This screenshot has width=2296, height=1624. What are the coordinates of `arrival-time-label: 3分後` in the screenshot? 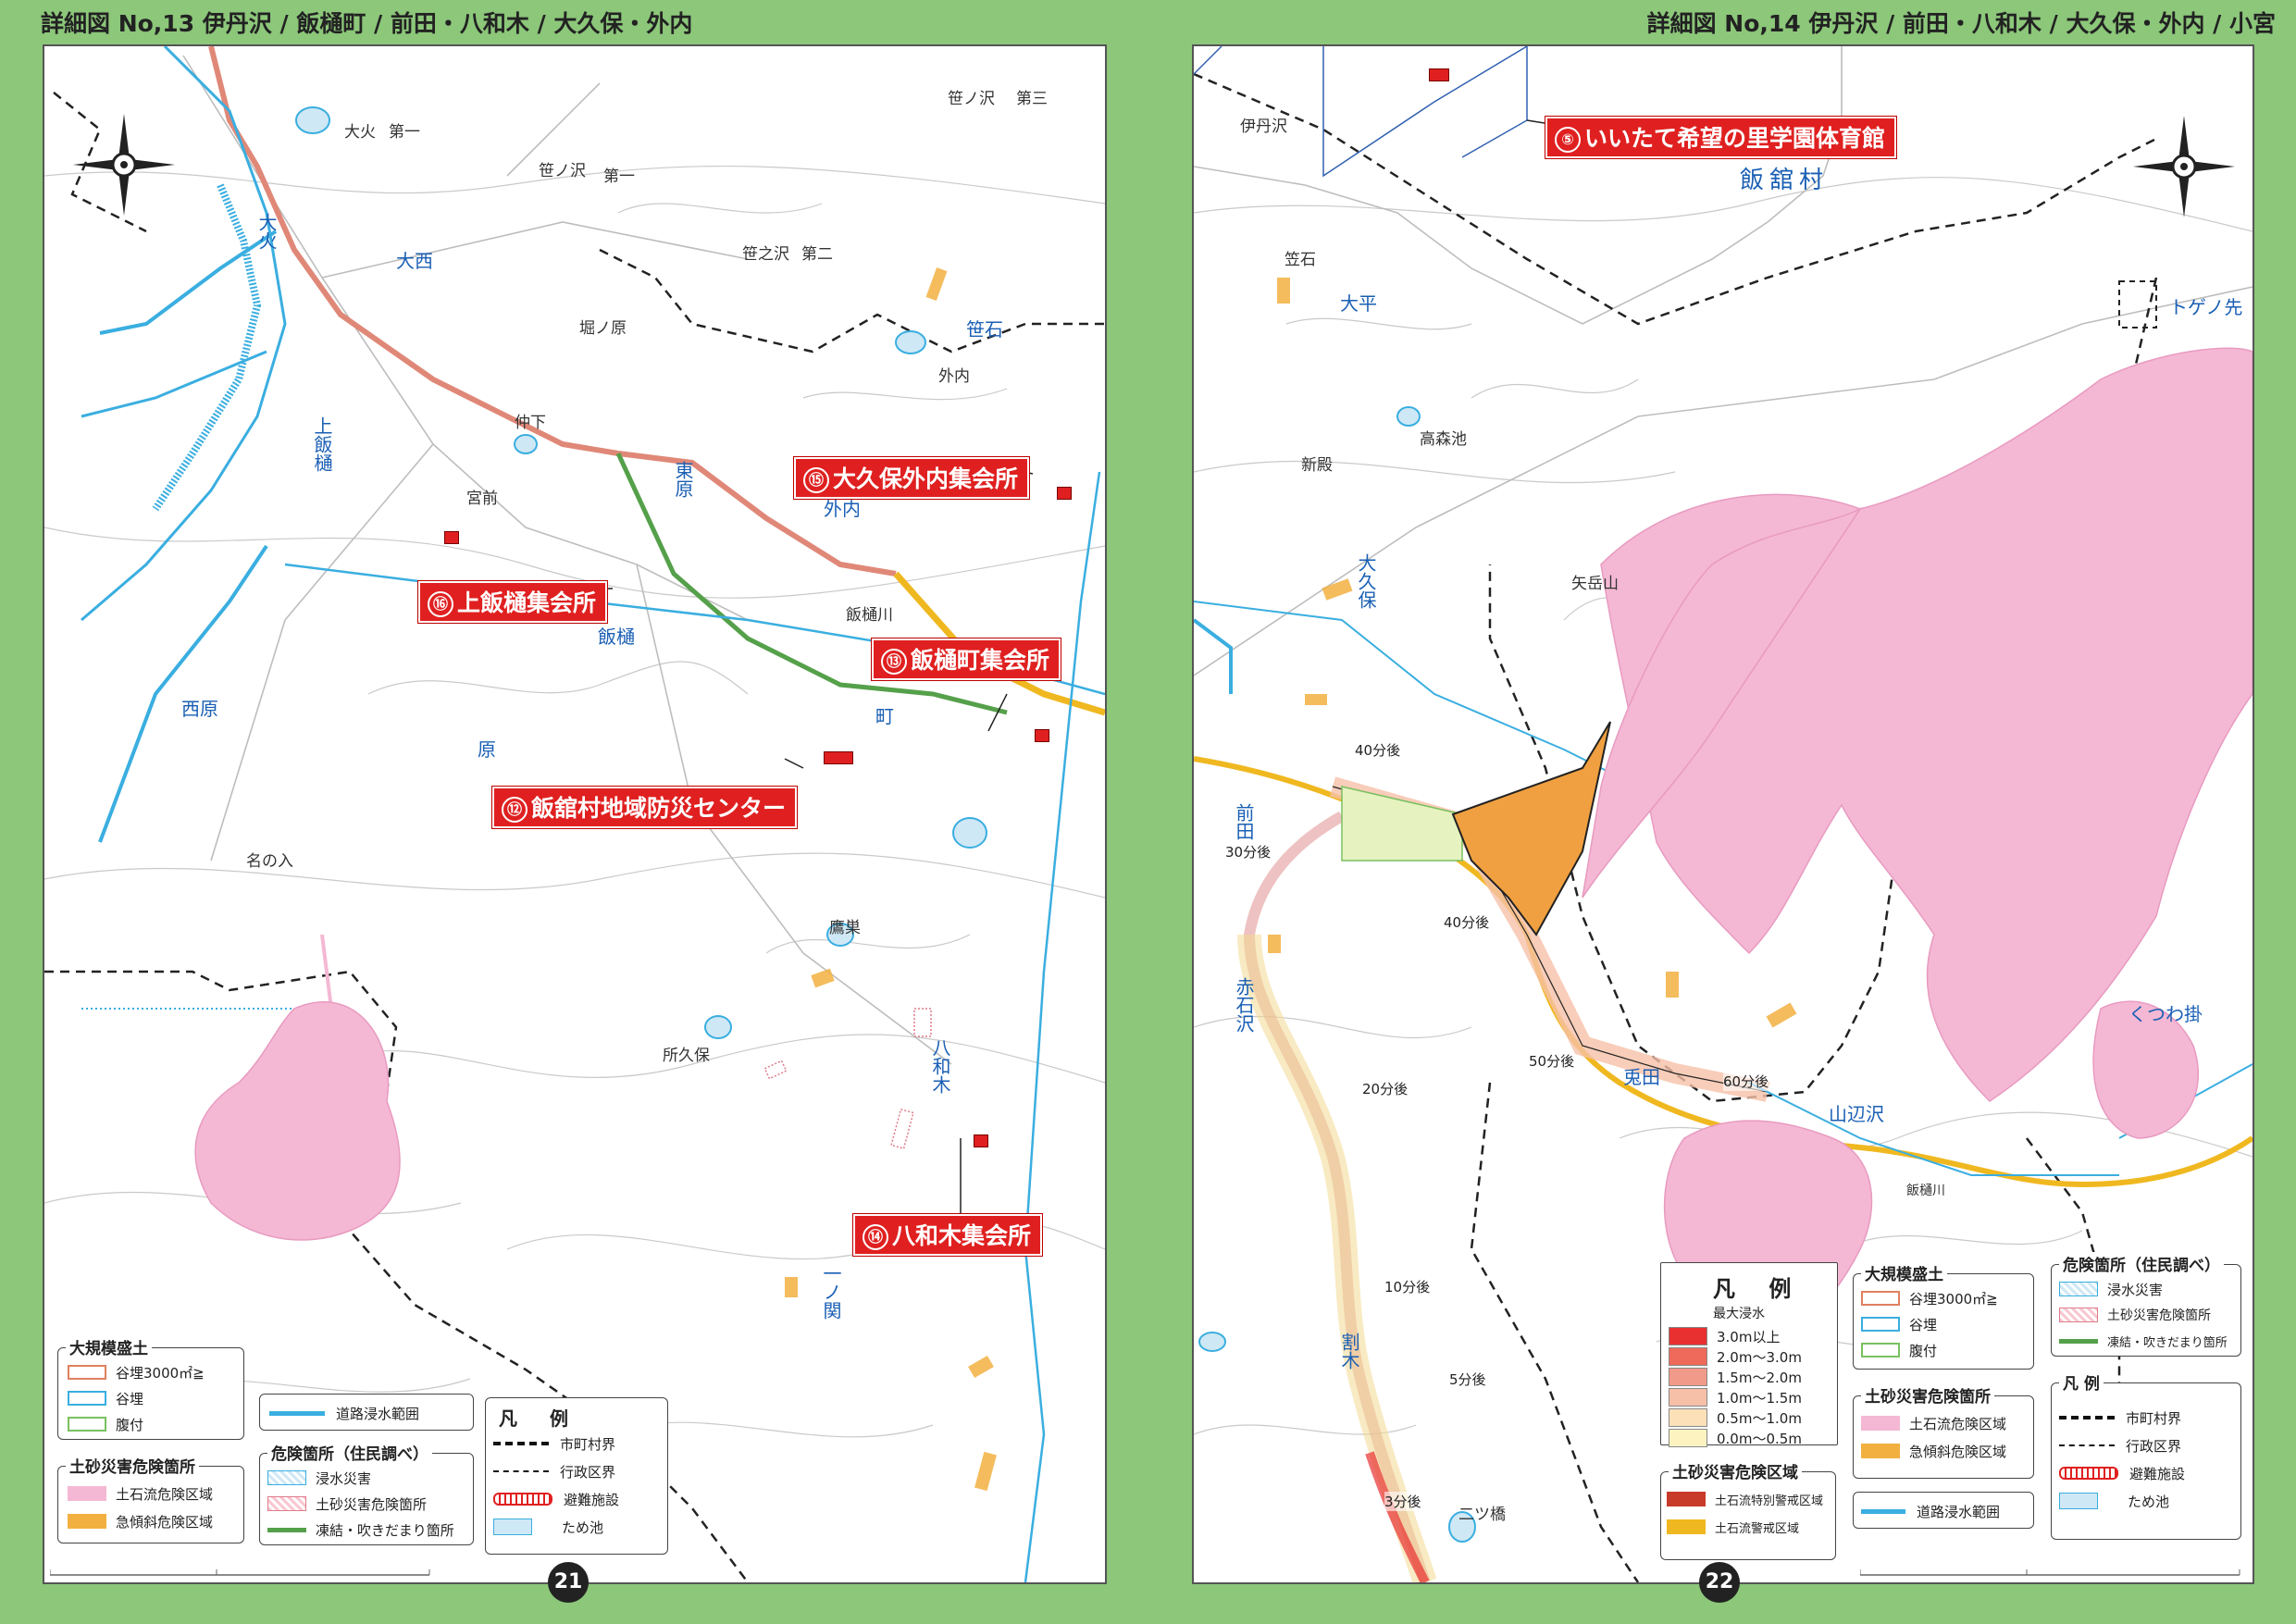 It's located at (1403, 1501).